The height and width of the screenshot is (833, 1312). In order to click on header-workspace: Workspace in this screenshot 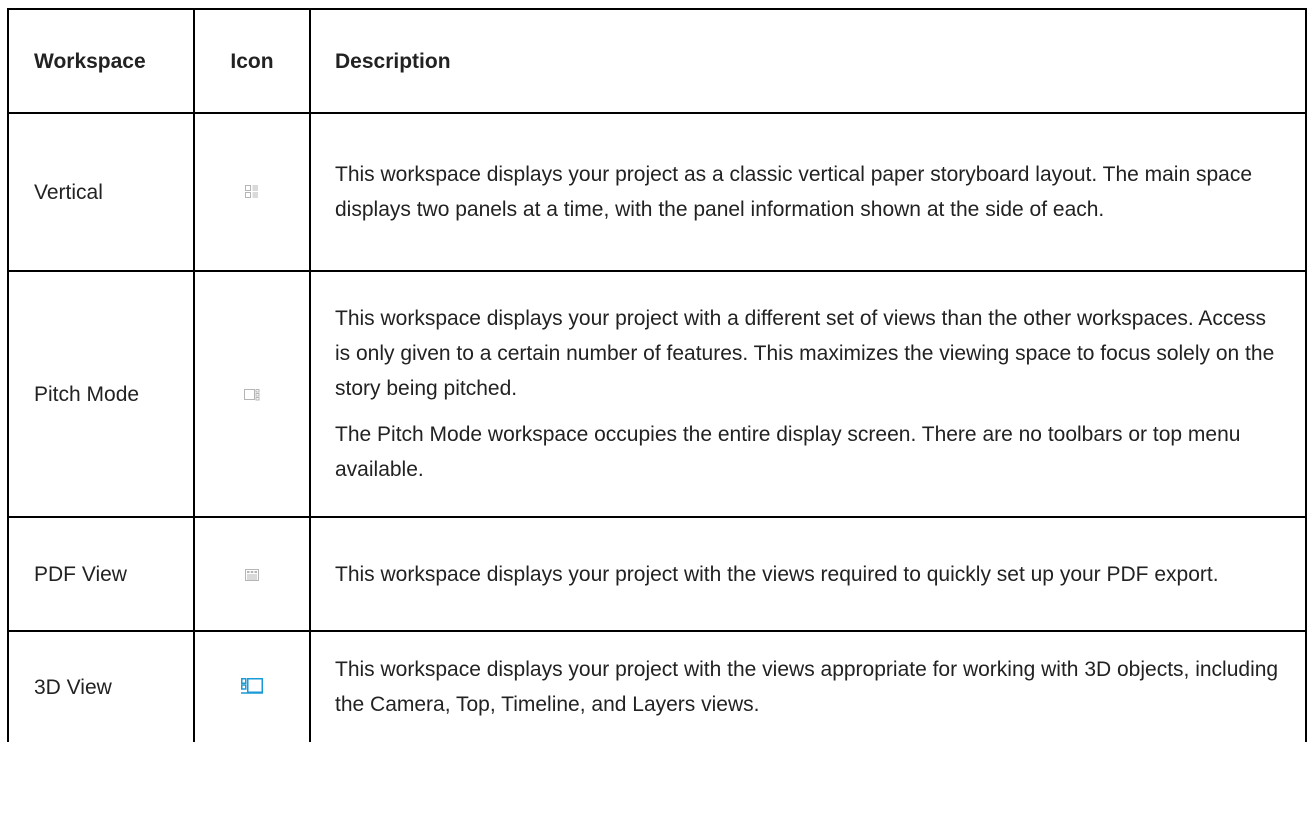, I will do `click(101, 61)`.